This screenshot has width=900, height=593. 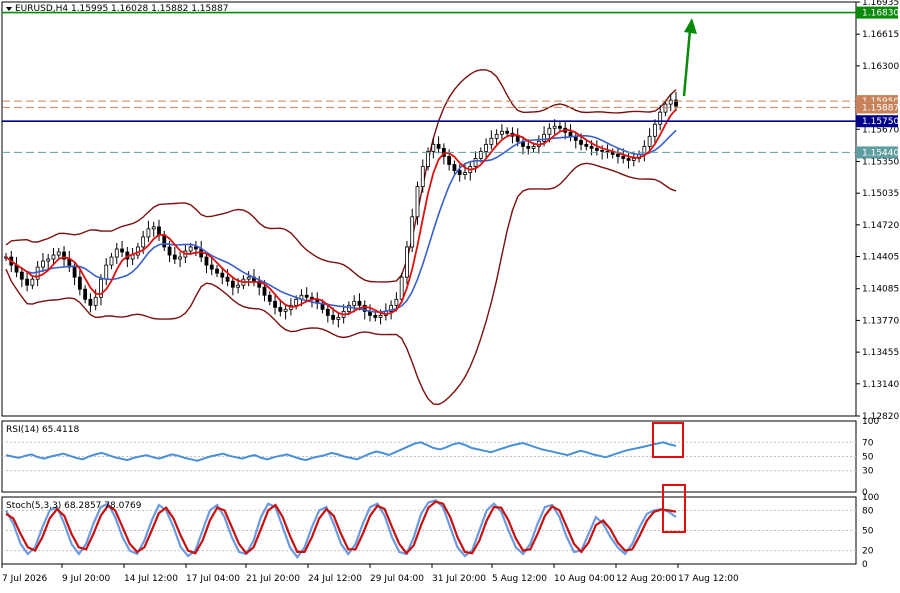 What do you see at coordinates (870, 422) in the screenshot?
I see `rsi-tick-label: 100` at bounding box center [870, 422].